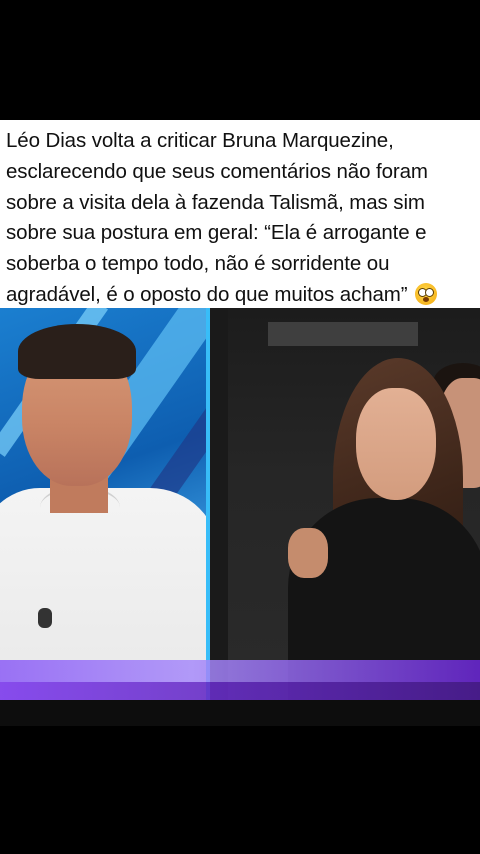 The image size is (480, 854). What do you see at coordinates (240, 671) in the screenshot?
I see `lower-third-bar` at bounding box center [240, 671].